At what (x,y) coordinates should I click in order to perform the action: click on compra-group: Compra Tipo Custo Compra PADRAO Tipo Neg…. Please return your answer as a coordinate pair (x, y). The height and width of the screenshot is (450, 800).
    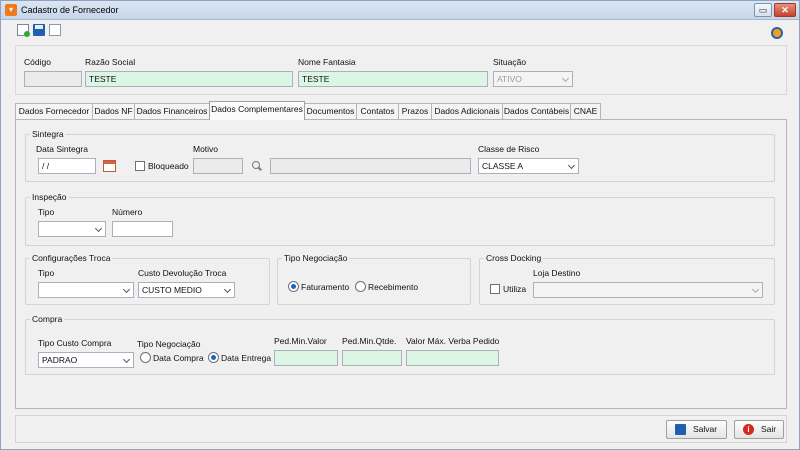
    Looking at the image, I should click on (400, 344).